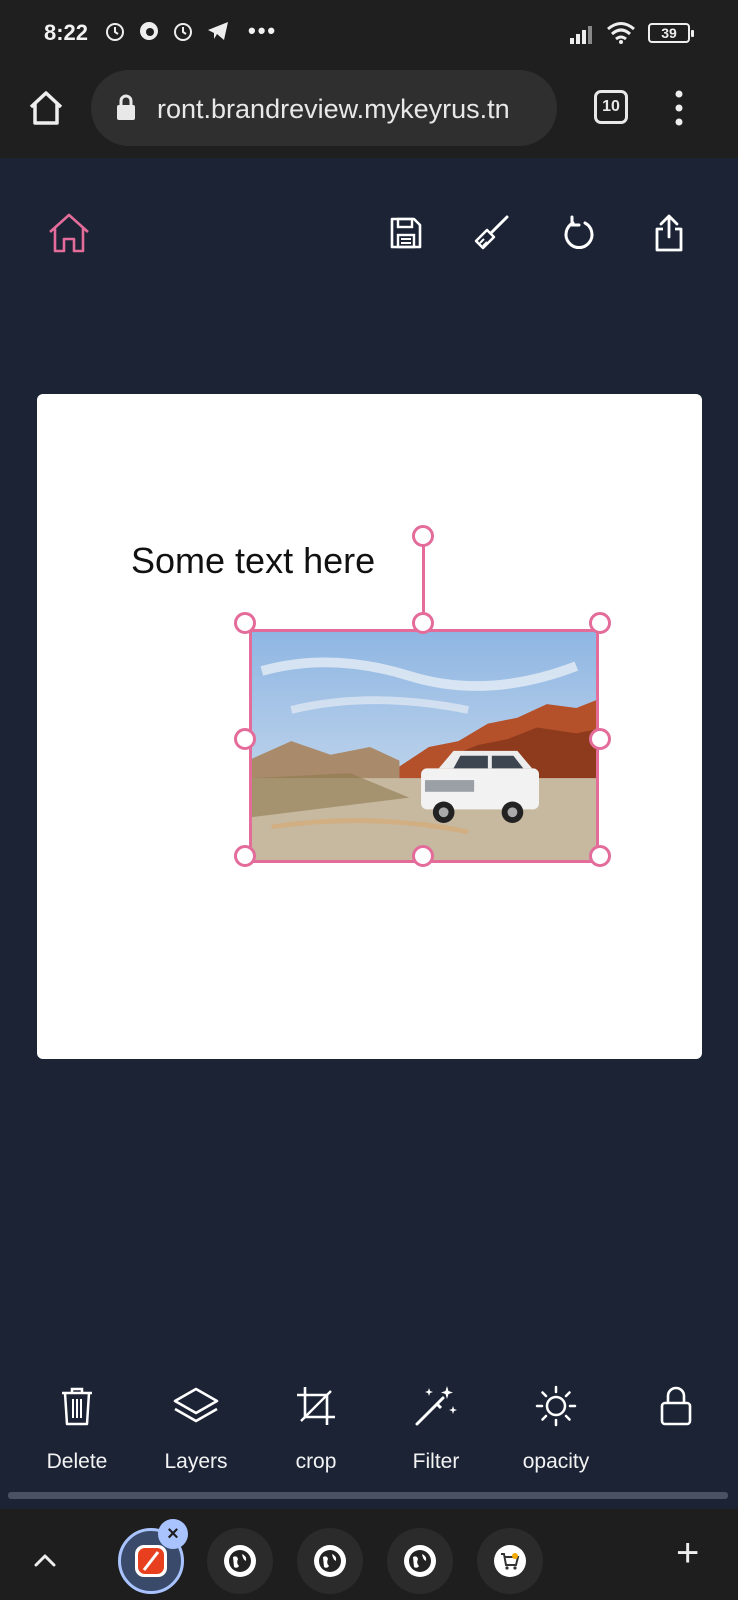 Image resolution: width=738 pixels, height=1600 pixels. I want to click on address-bar: ront.brandreview.mykeyrus.tn, so click(324, 108).